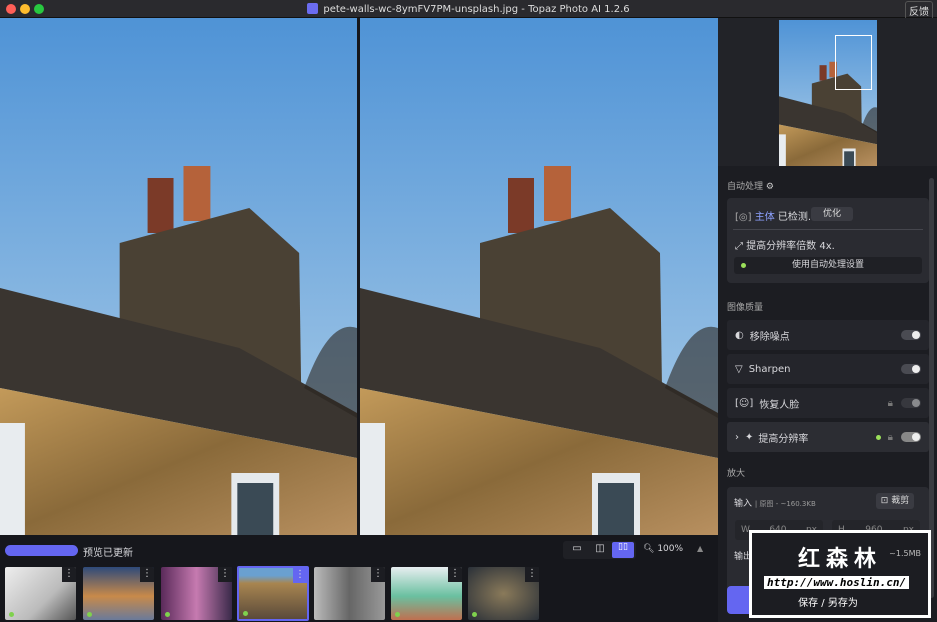 The width and height of the screenshot is (937, 622). I want to click on divider, so click(828, 229).